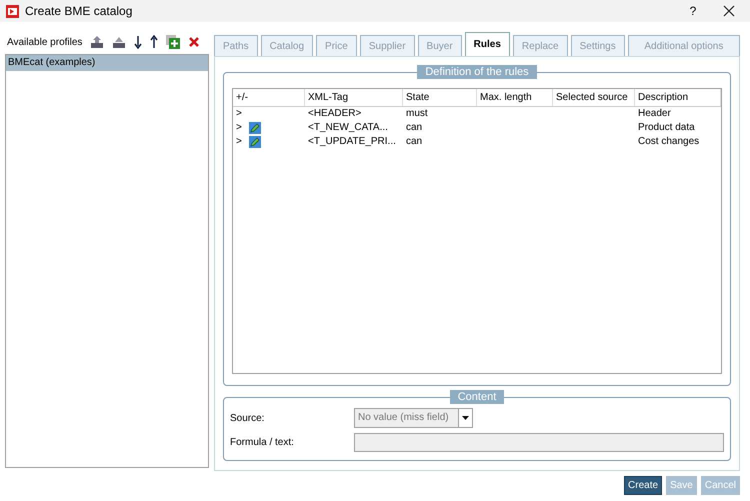 The image size is (750, 501). I want to click on help-button: ?, so click(693, 11).